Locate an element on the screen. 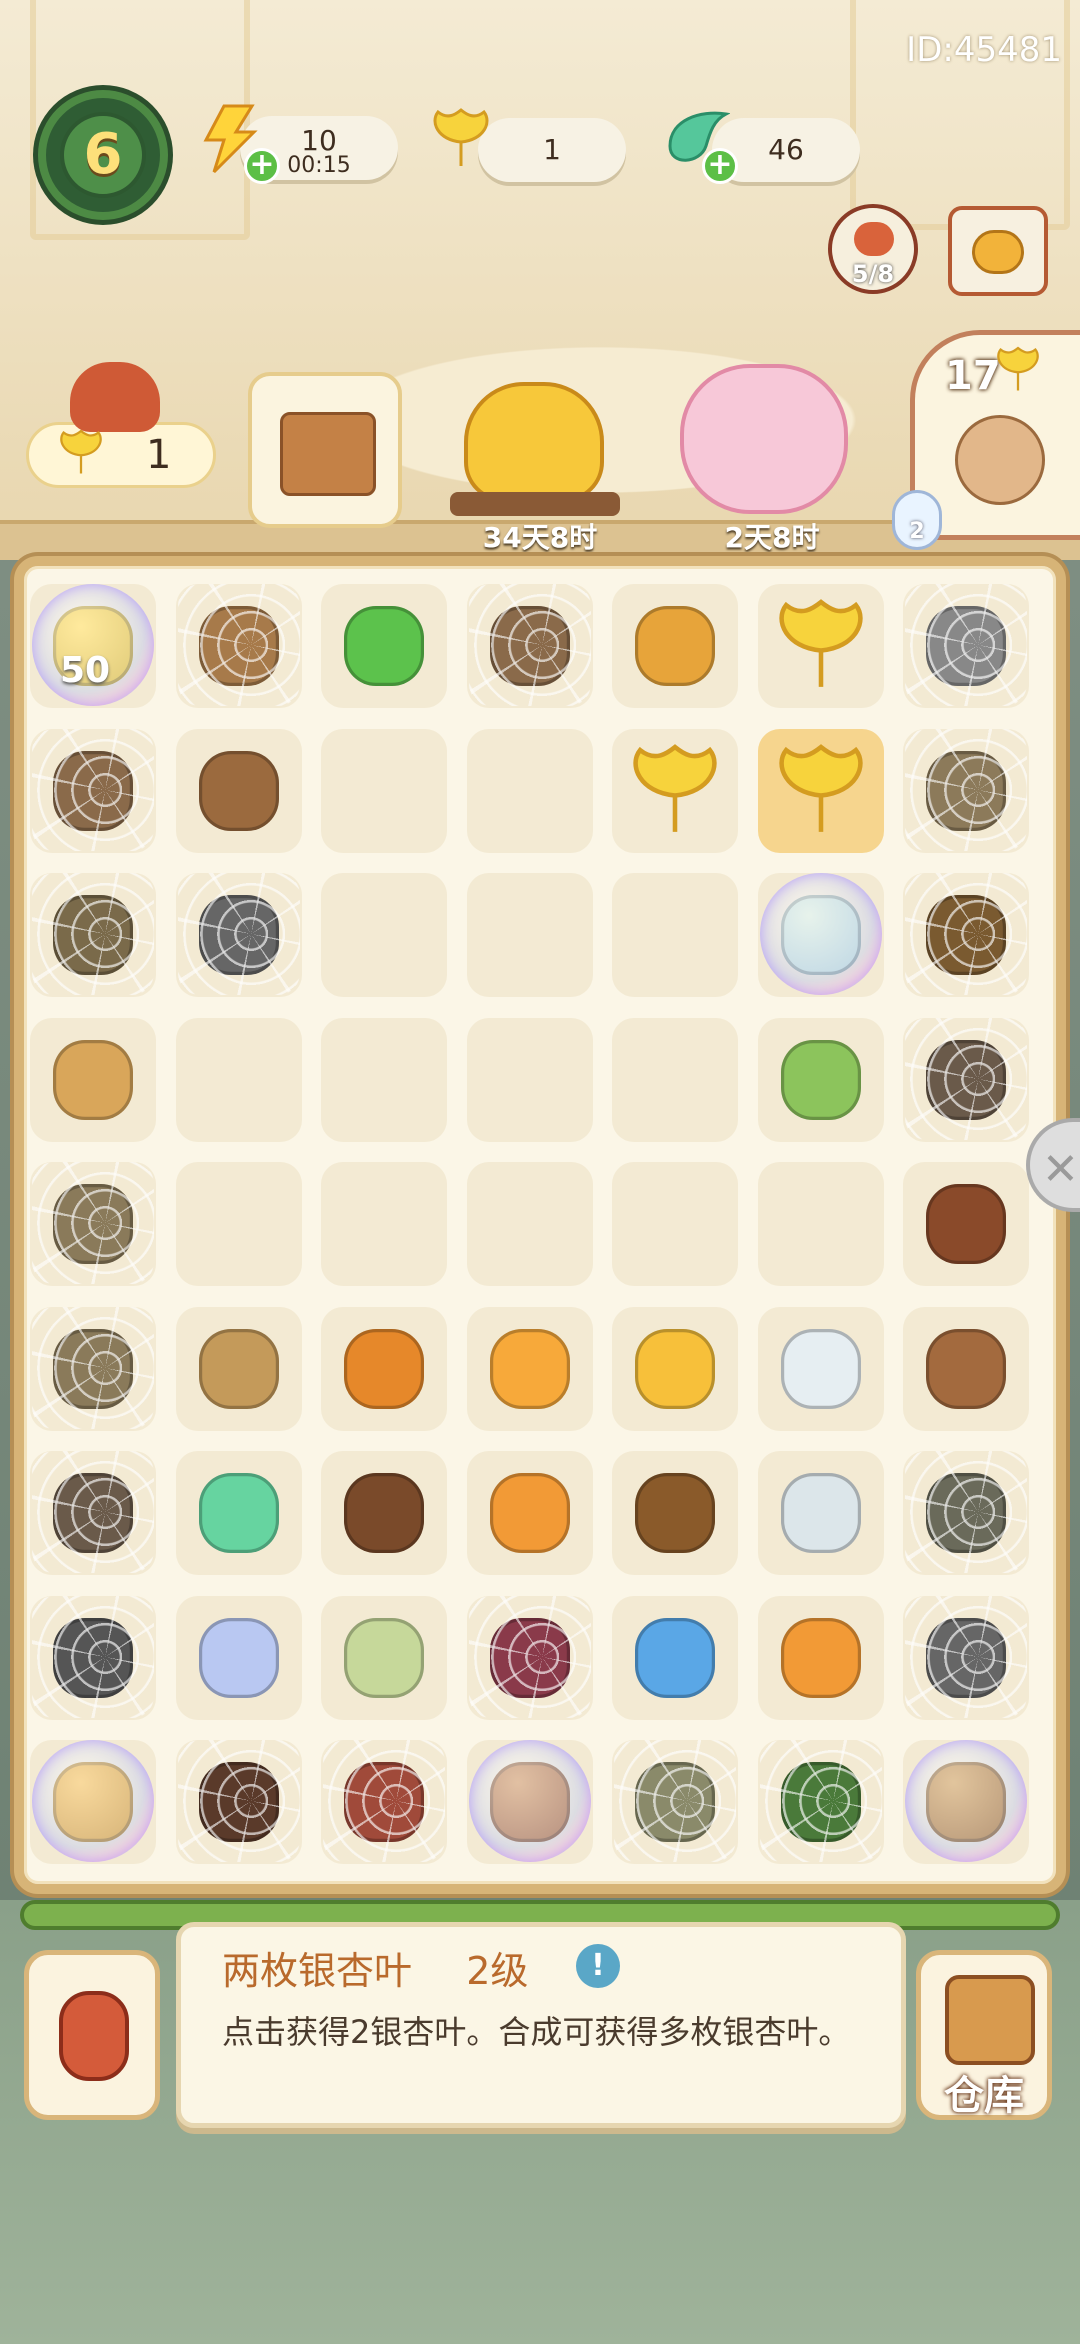 Image resolution: width=1080 pixels, height=2344 pixels. level-badge: 6 is located at coordinates (103, 155).